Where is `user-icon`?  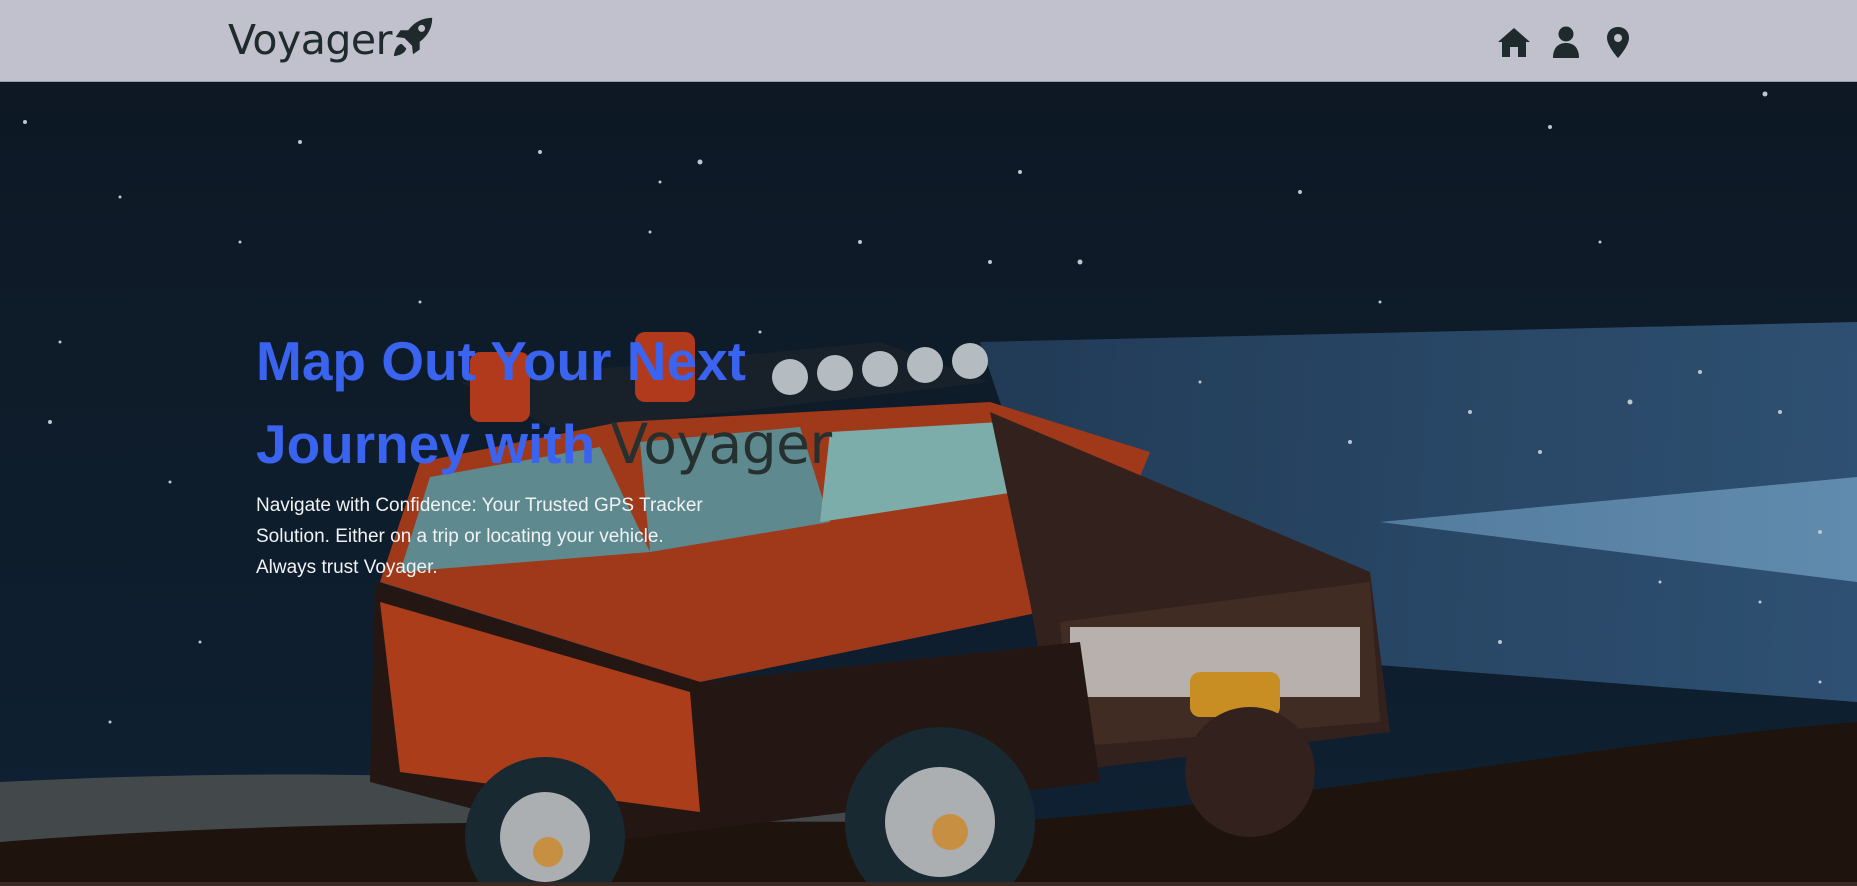
user-icon is located at coordinates (1566, 42).